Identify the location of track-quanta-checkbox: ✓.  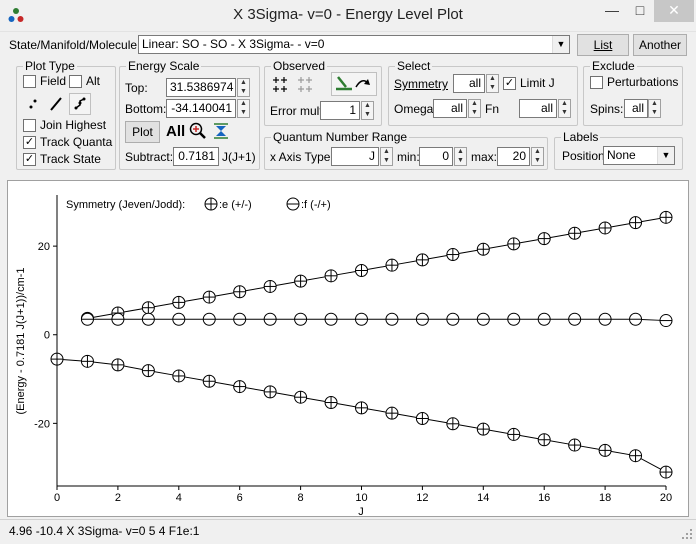
(29, 142).